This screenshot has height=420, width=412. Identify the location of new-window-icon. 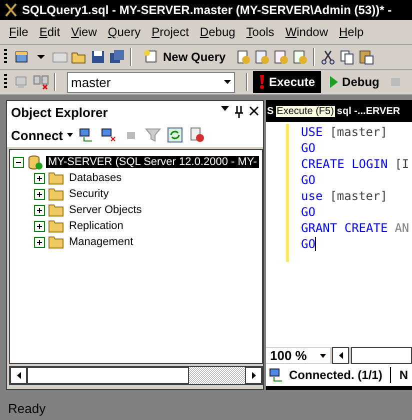
(22, 57).